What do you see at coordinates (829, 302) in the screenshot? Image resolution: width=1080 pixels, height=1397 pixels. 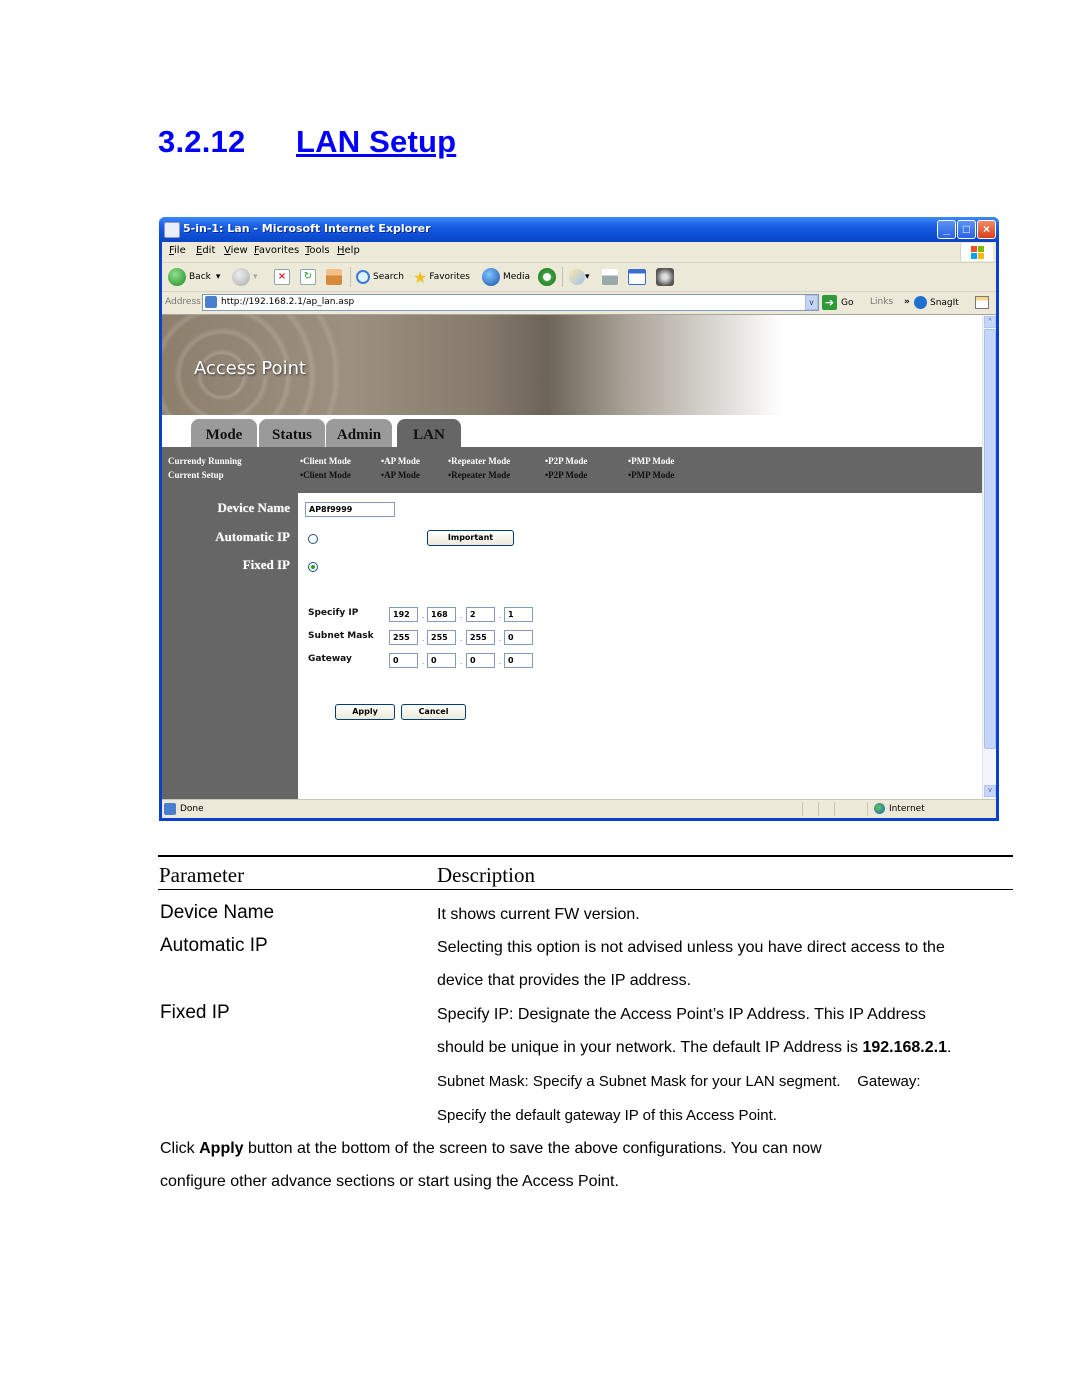 I see `go-arrow-icon: ➔` at bounding box center [829, 302].